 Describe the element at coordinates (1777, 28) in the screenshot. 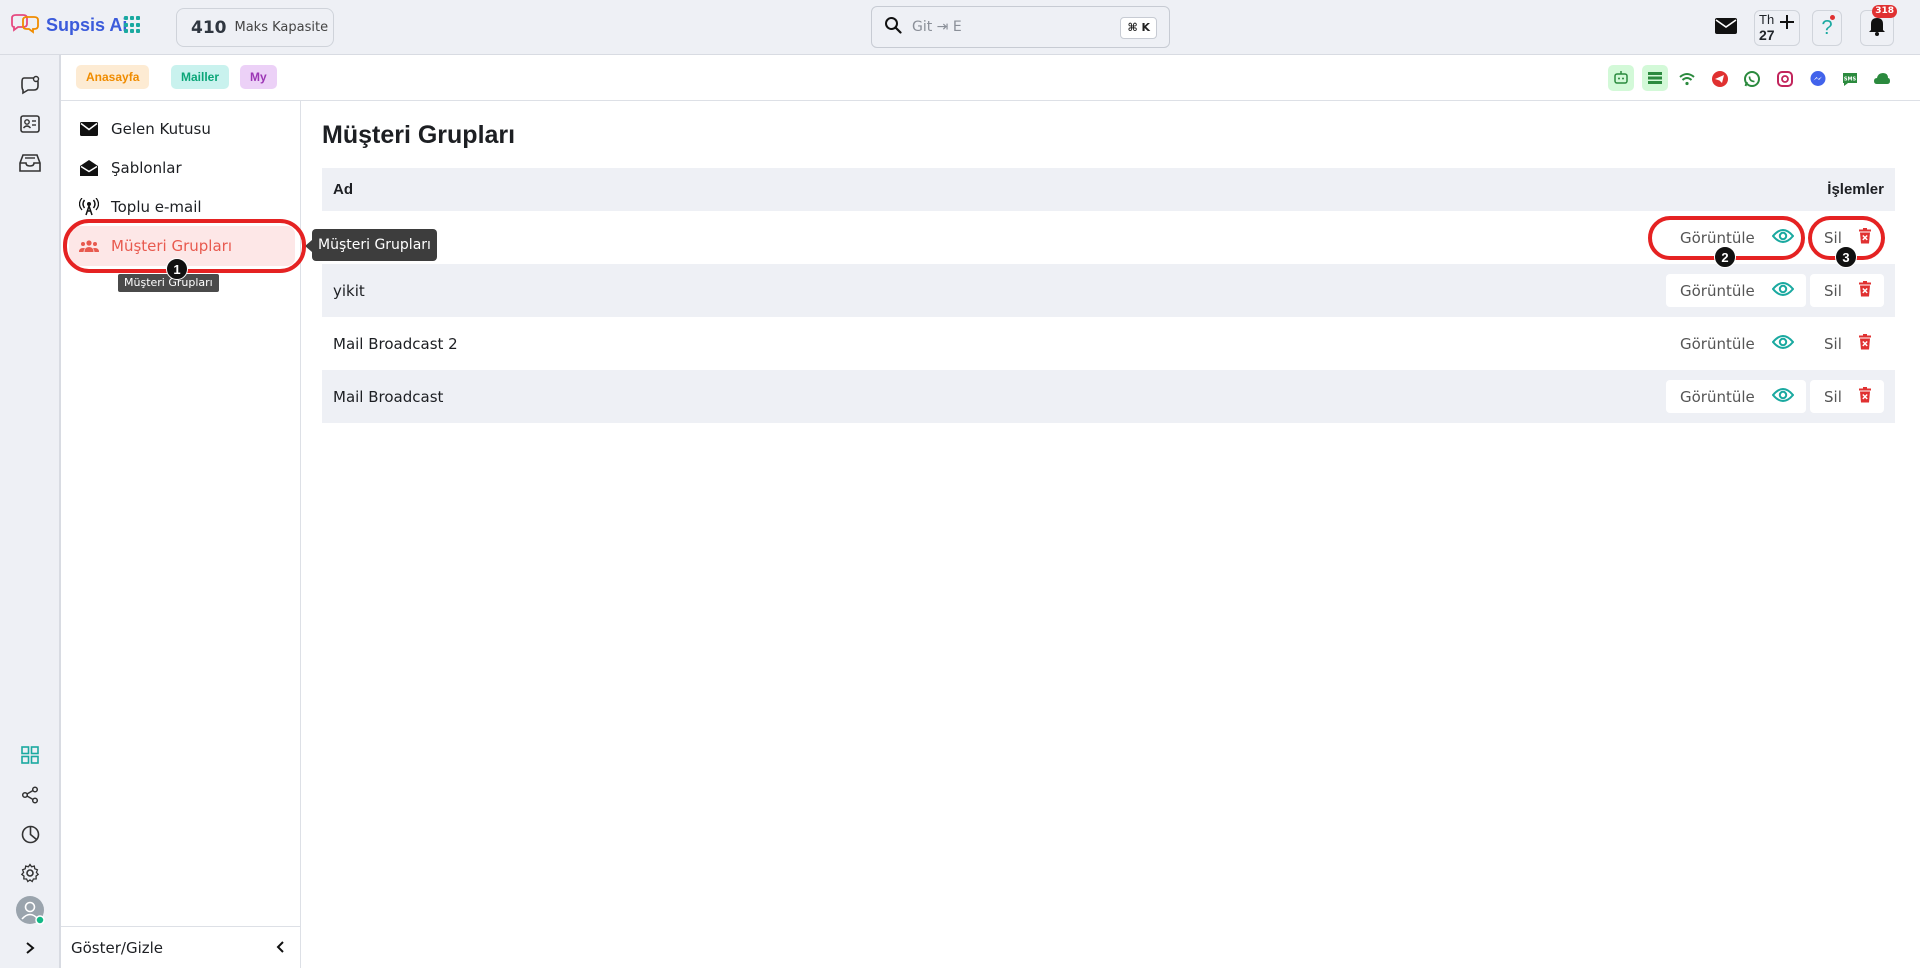

I see `calendar-add-button: Th 27` at that location.